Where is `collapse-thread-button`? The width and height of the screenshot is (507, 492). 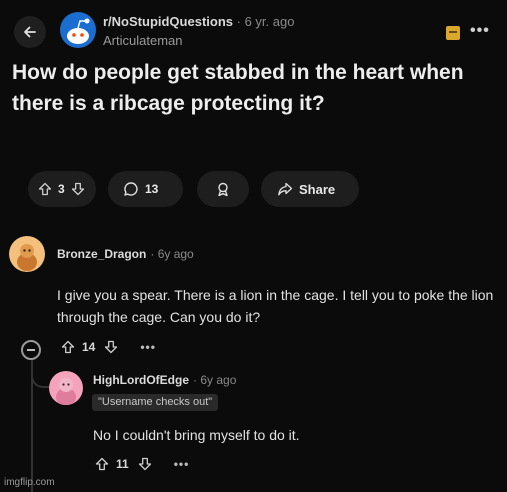
collapse-thread-button is located at coordinates (31, 350).